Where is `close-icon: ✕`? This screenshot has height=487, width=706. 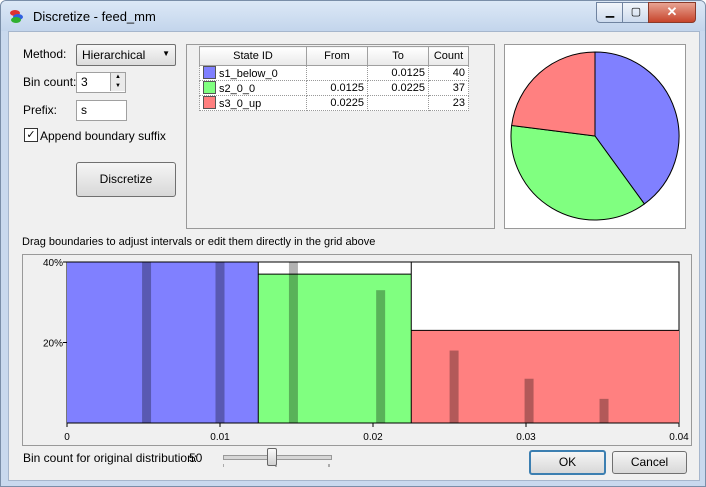 close-icon: ✕ is located at coordinates (672, 11).